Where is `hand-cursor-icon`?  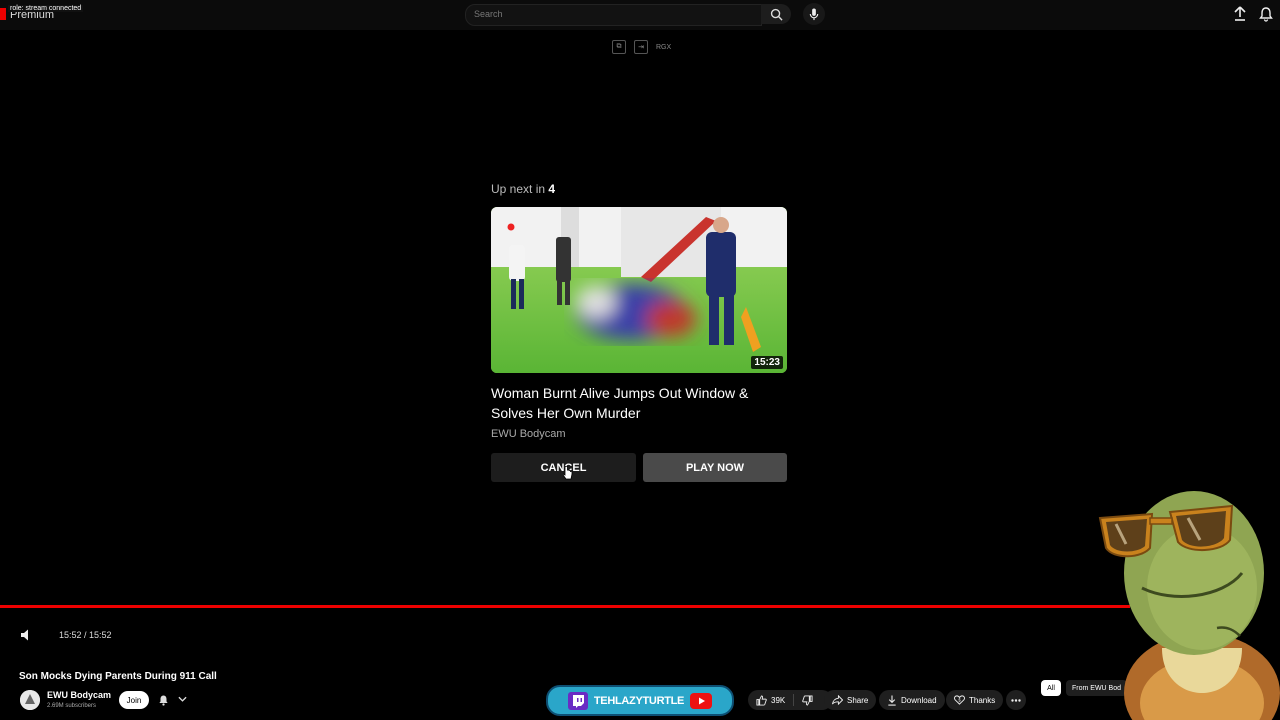
hand-cursor-icon is located at coordinates (568, 473).